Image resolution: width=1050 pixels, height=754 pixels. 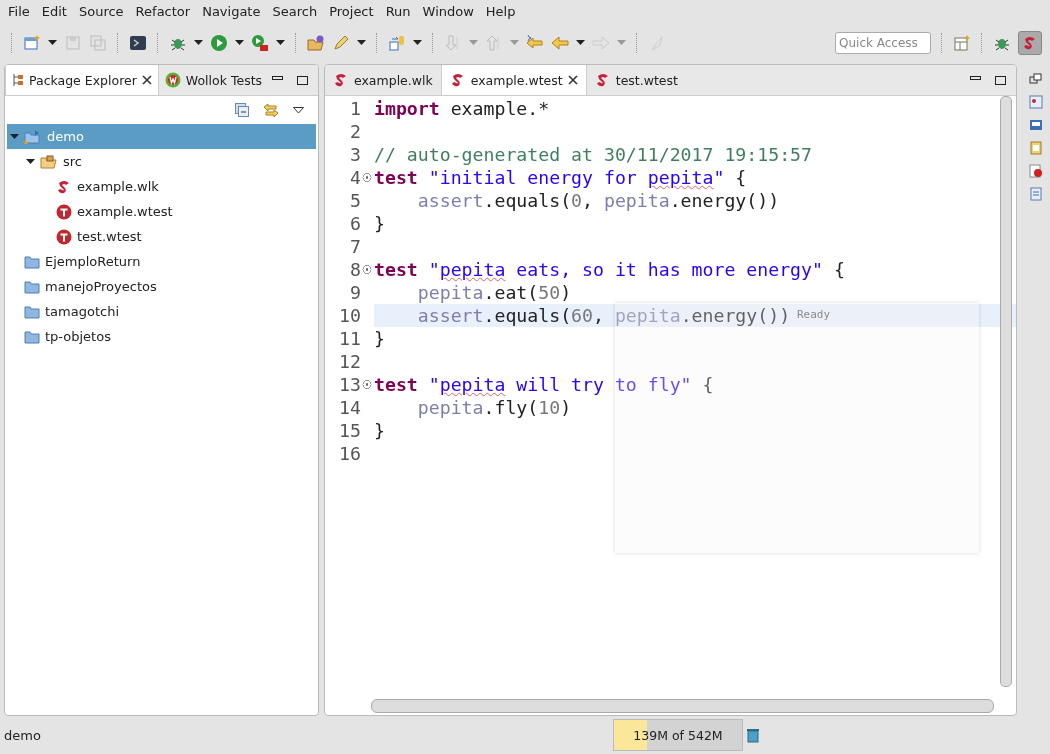 I want to click on view-tab: Package Explorer, so click(x=82, y=80).